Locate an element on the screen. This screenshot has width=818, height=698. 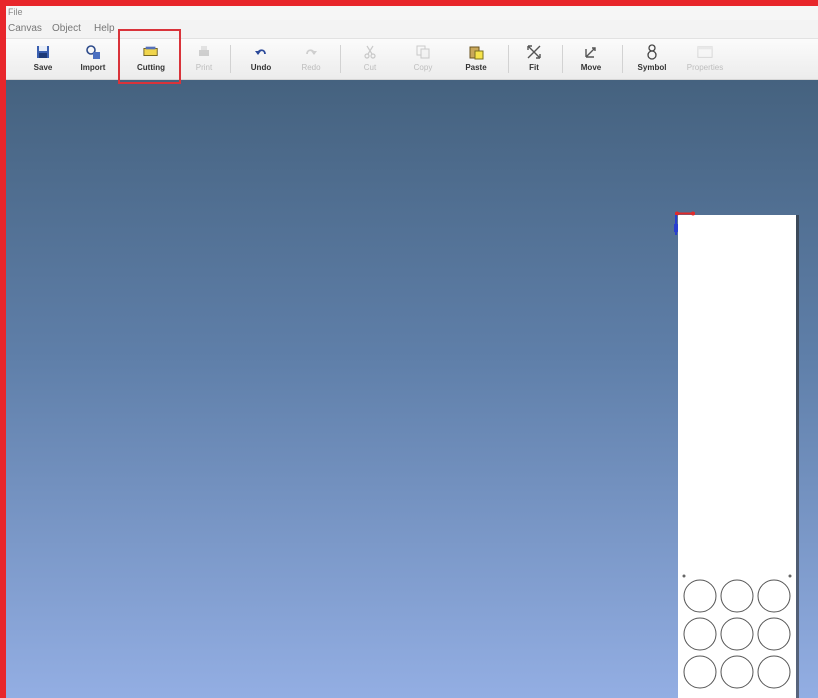
menu-help: Help is located at coordinates (104, 28).